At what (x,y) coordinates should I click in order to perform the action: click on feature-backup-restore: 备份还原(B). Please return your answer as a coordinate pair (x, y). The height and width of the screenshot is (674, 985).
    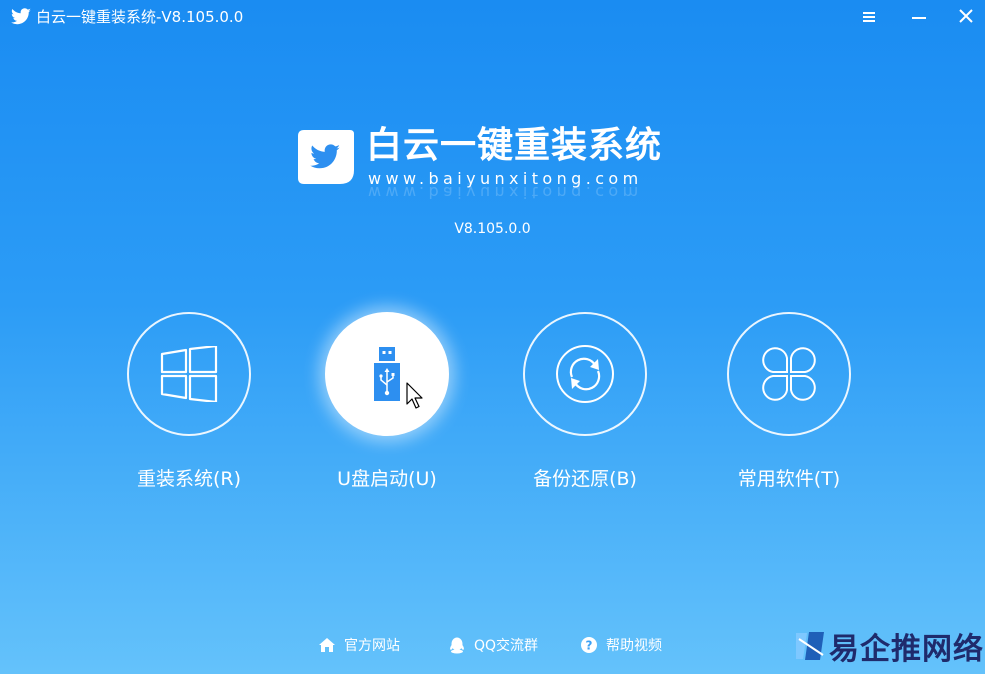
    Looking at the image, I should click on (585, 401).